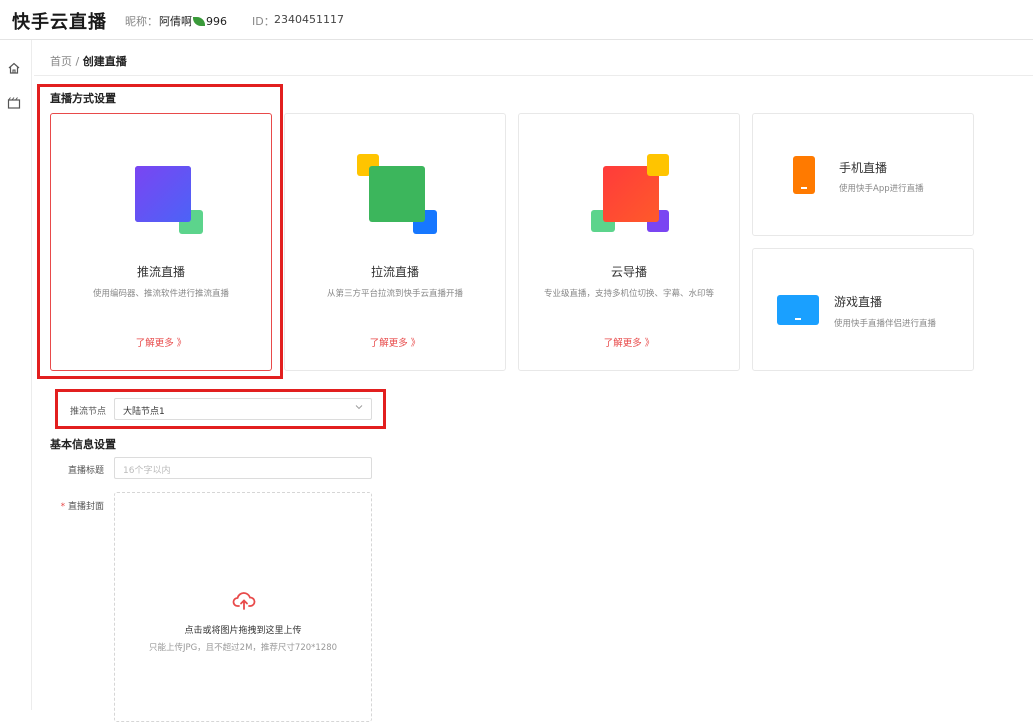 This screenshot has height=722, width=1033. Describe the element at coordinates (85, 507) in the screenshot. I see `cover-label-text: 直播封面` at that location.